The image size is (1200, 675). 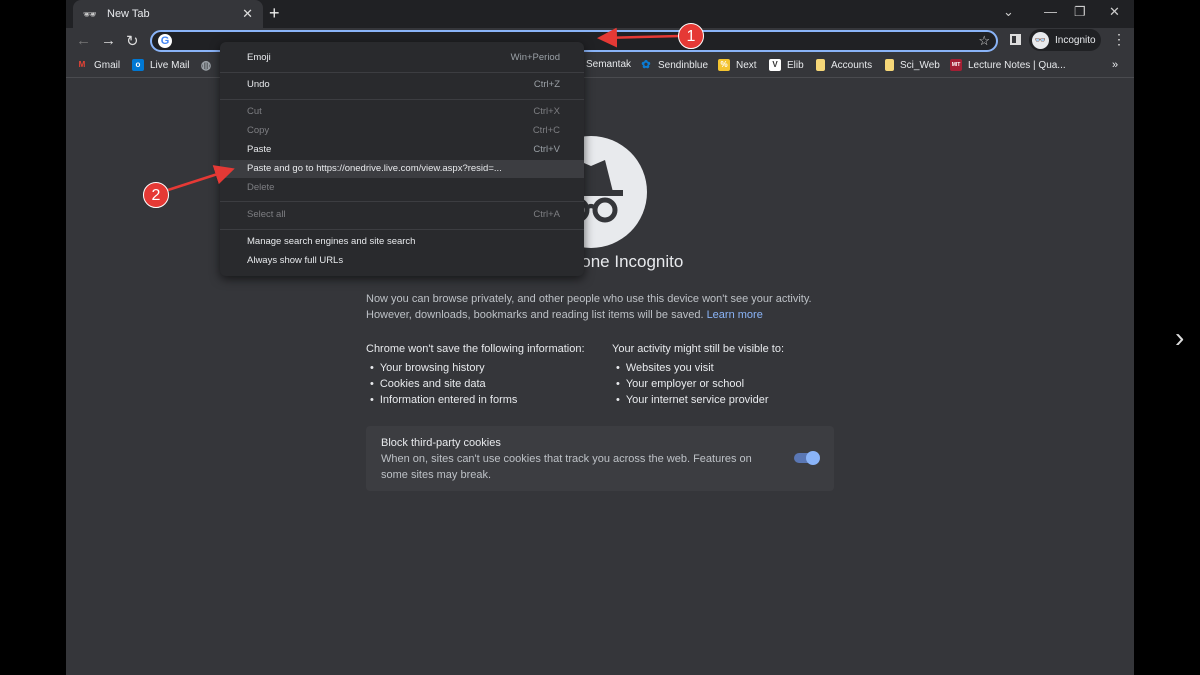 I want to click on annotation-badge-1: 1, so click(x=691, y=36).